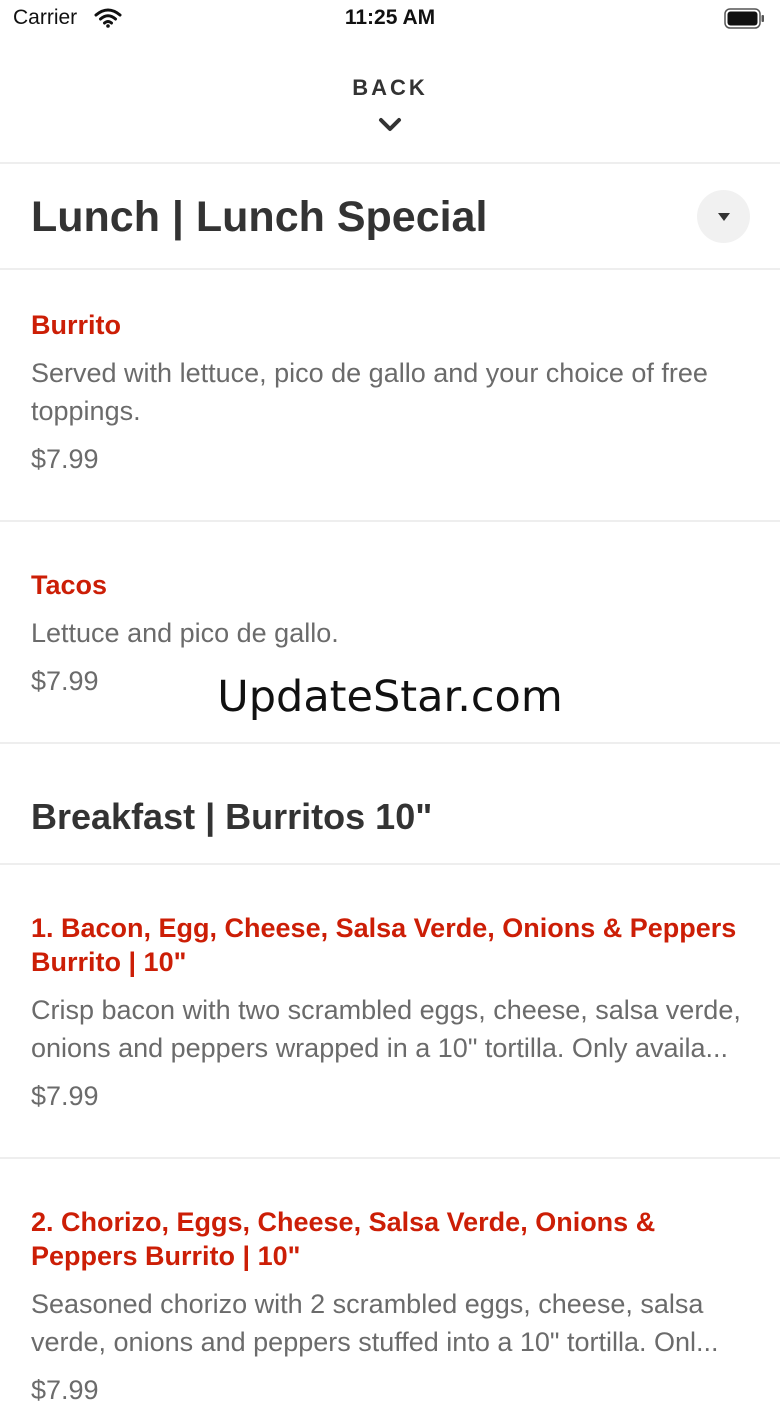 Image resolution: width=780 pixels, height=1407 pixels. Describe the element at coordinates (259, 217) in the screenshot. I see `section-title: Lunch | Lunch Special` at that location.